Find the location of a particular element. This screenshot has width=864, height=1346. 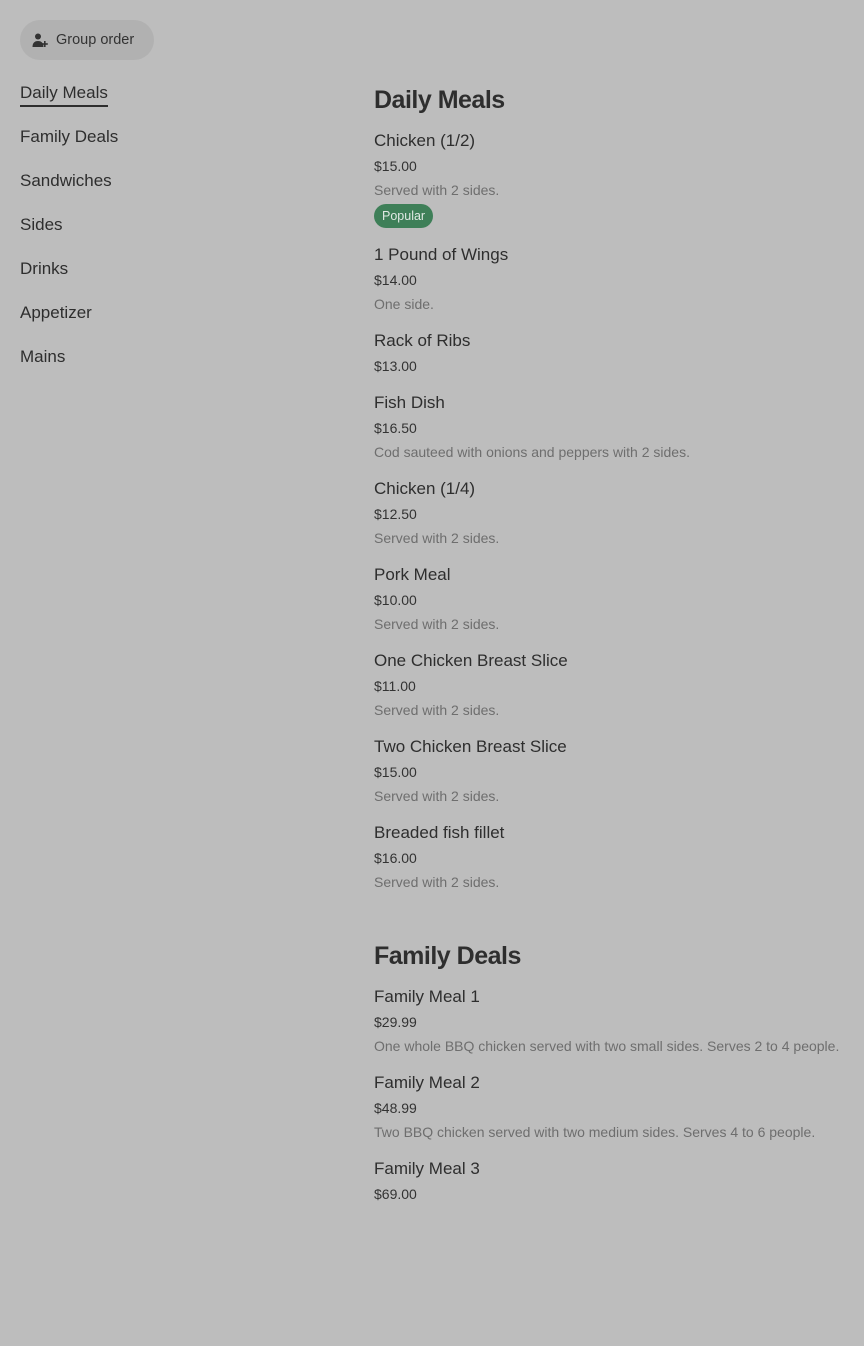

item-name: Pork Meal is located at coordinates (412, 574).